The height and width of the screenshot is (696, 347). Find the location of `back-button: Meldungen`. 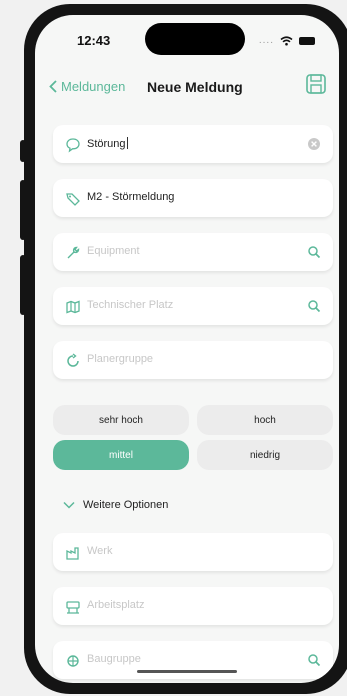

back-button: Meldungen is located at coordinates (87, 86).